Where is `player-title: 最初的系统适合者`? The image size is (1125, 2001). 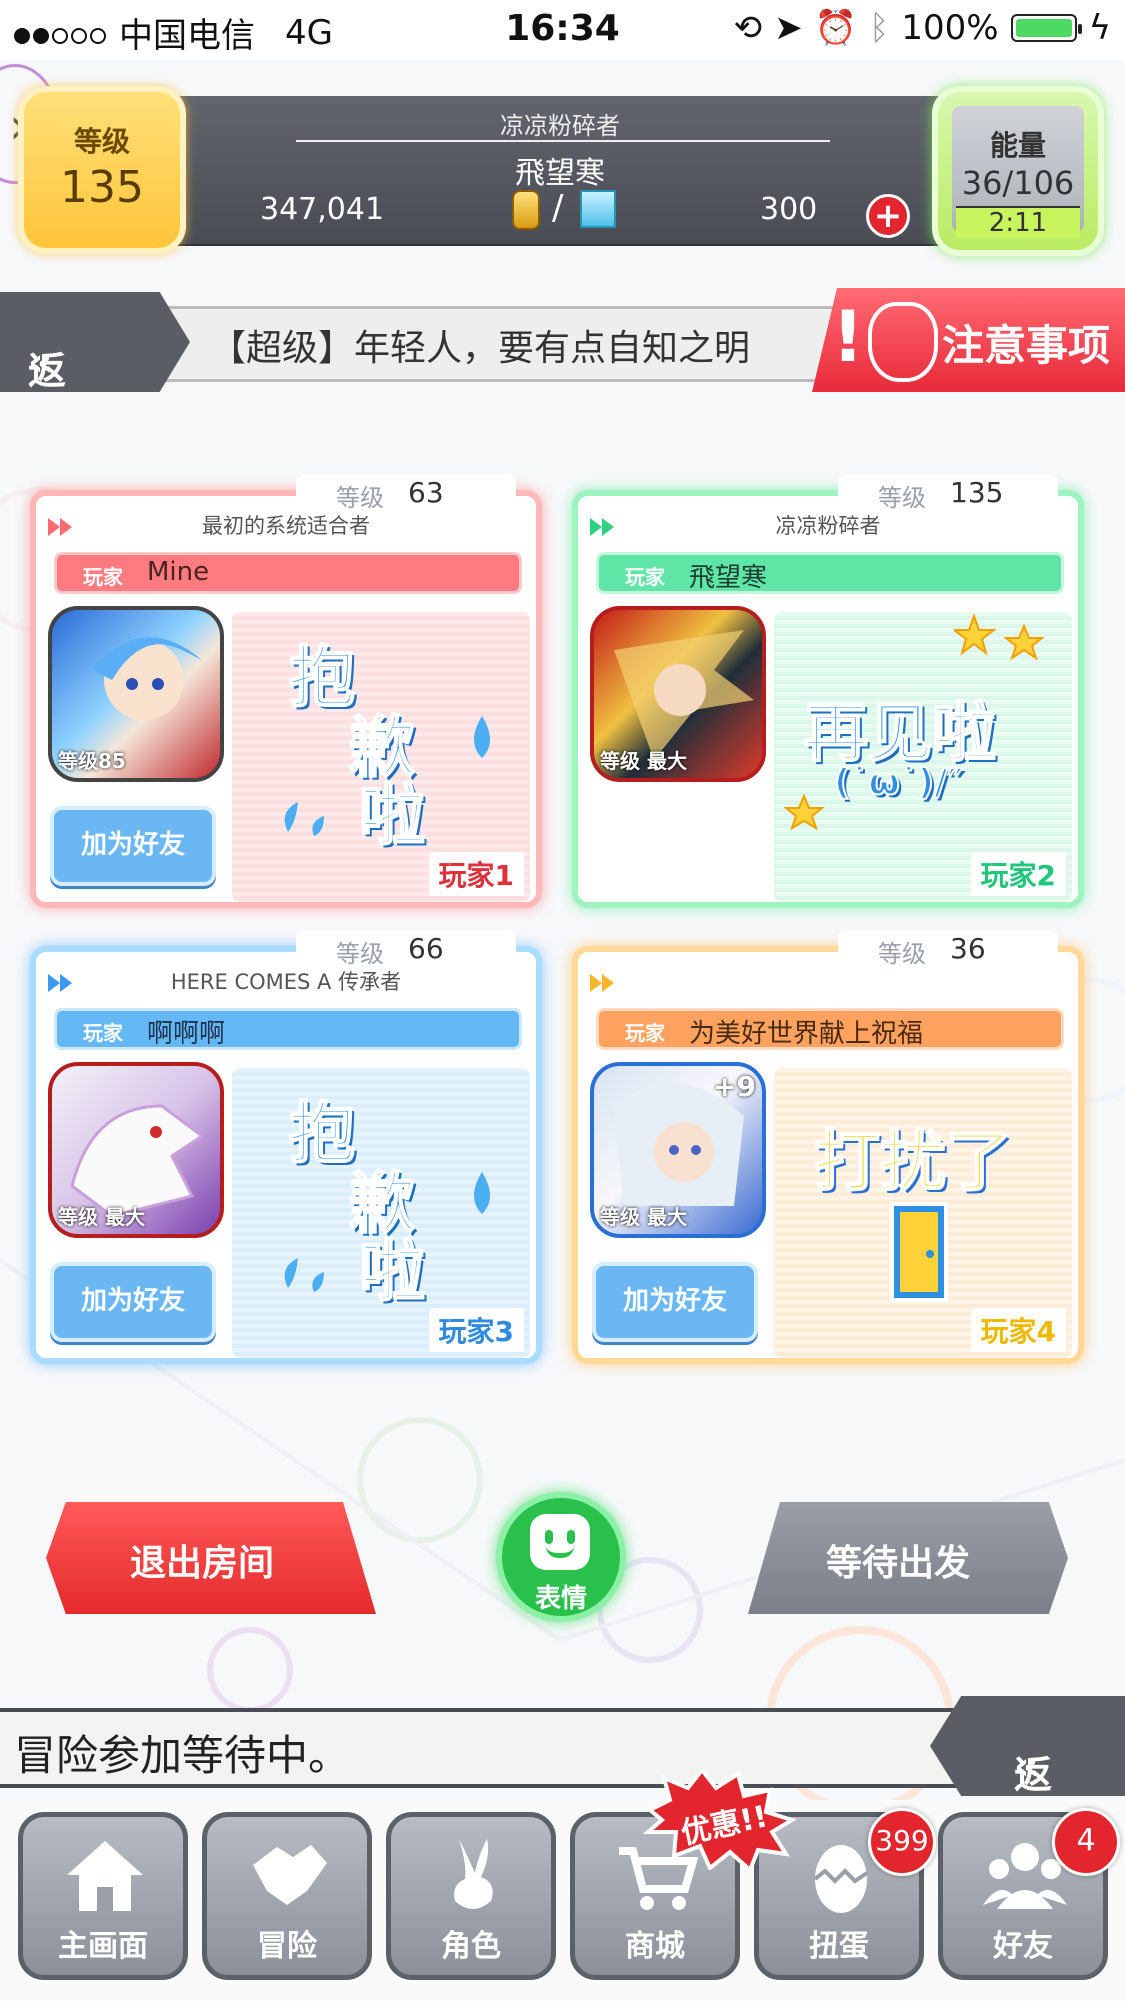
player-title: 最初的系统适合者 is located at coordinates (286, 526).